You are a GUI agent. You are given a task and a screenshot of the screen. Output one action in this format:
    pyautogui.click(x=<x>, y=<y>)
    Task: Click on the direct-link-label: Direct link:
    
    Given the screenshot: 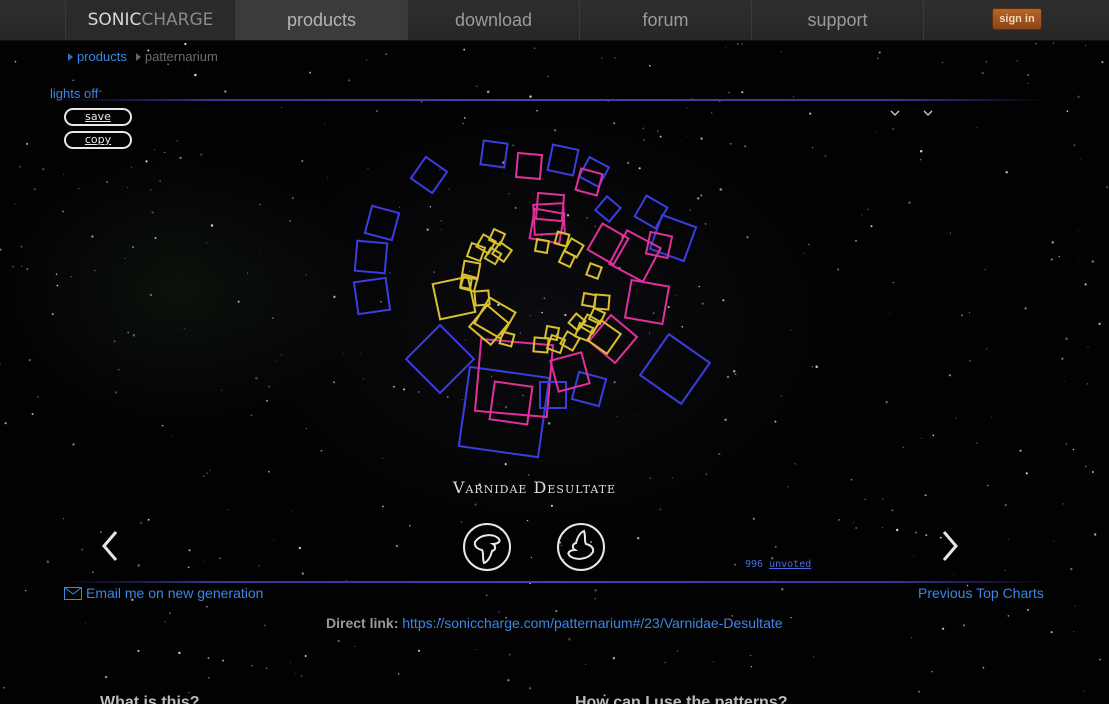 What is the action you would take?
    pyautogui.click(x=362, y=623)
    